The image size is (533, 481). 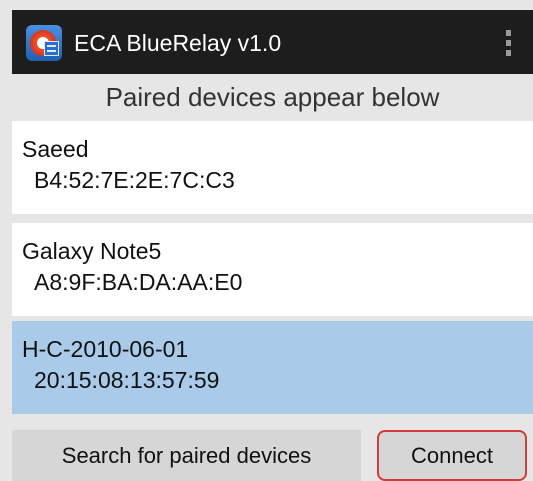 I want to click on overflow-menu-icon, so click(x=508, y=43).